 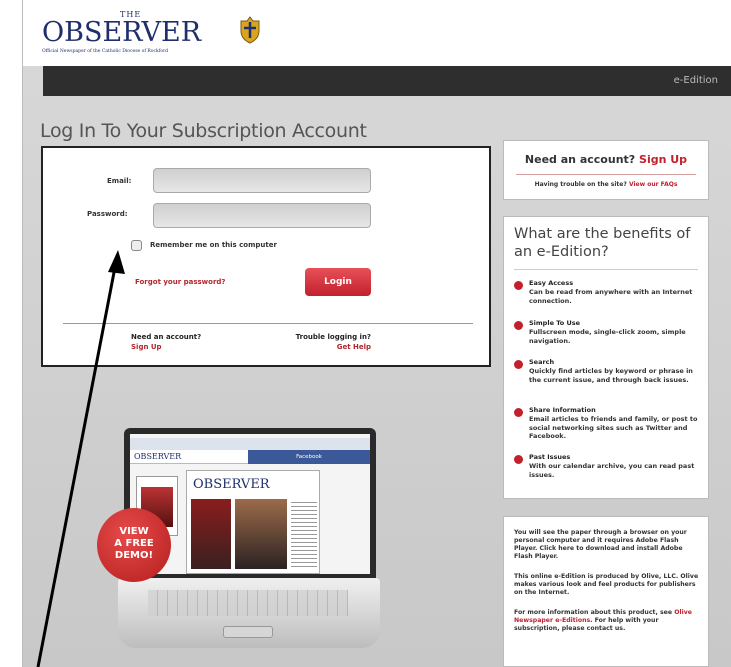 What do you see at coordinates (602, 243) in the screenshot?
I see `benefits-heading: What are the benefits of an e-Edition?` at bounding box center [602, 243].